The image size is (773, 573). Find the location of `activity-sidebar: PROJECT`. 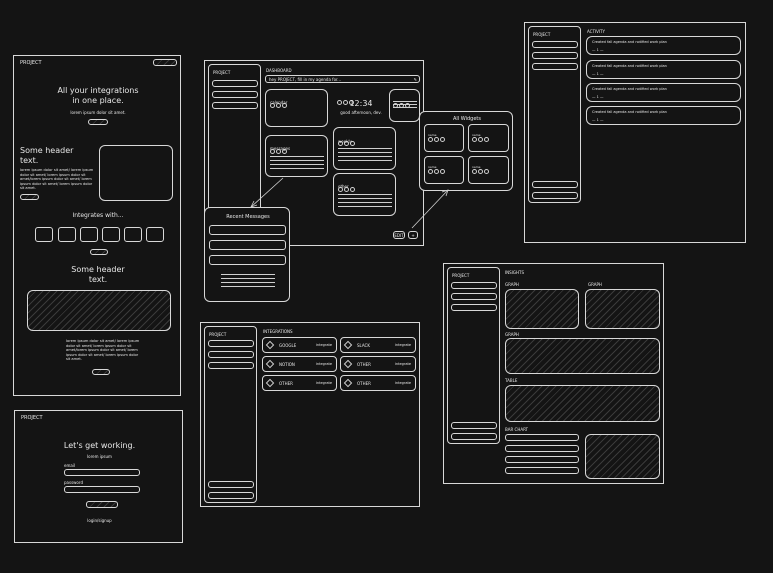

activity-sidebar: PROJECT is located at coordinates (554, 114).